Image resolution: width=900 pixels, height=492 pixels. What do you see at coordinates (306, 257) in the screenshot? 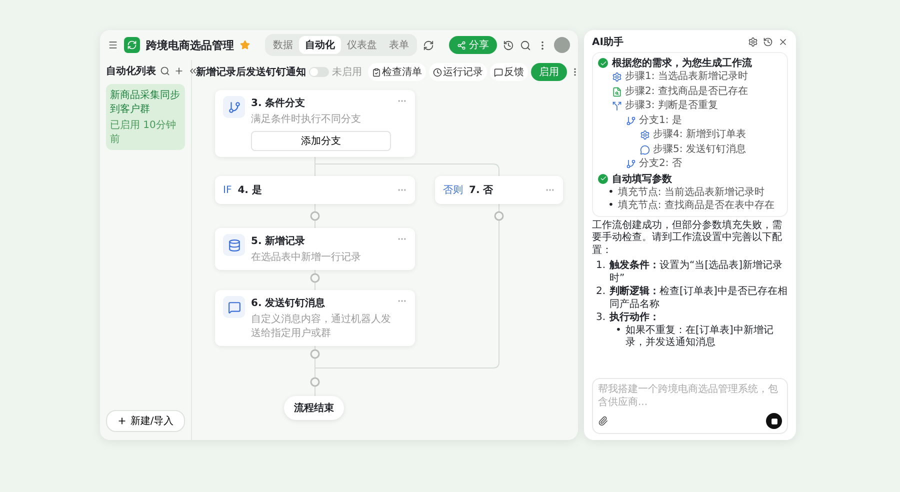
I see `node-description: 在选品表中新增一行记录` at bounding box center [306, 257].